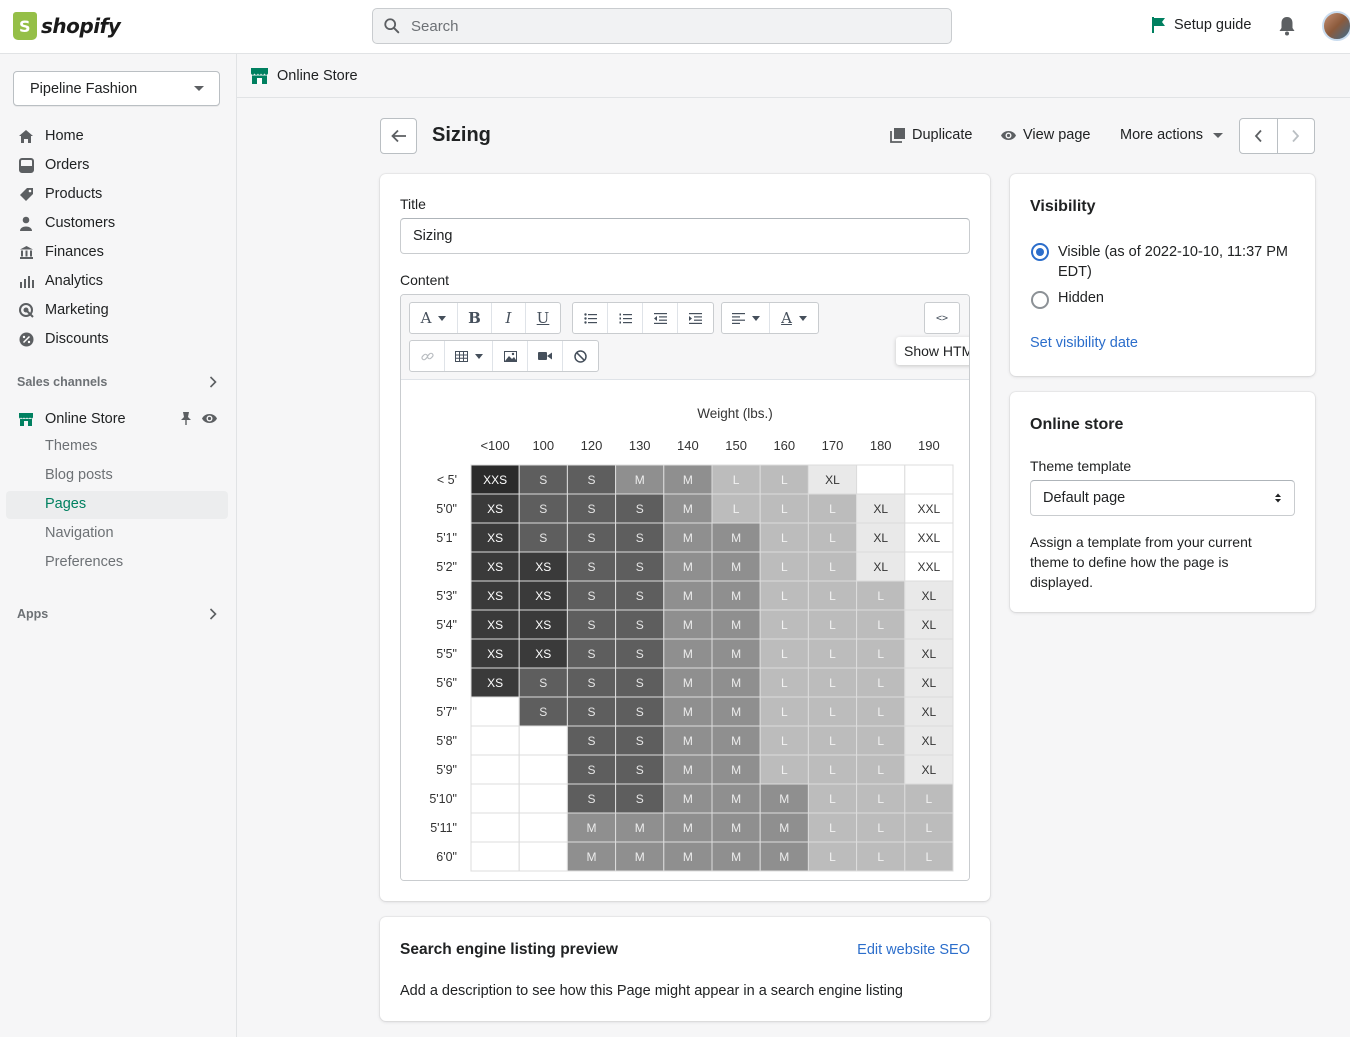 This screenshot has width=1350, height=1037. I want to click on indent-button, so click(695, 318).